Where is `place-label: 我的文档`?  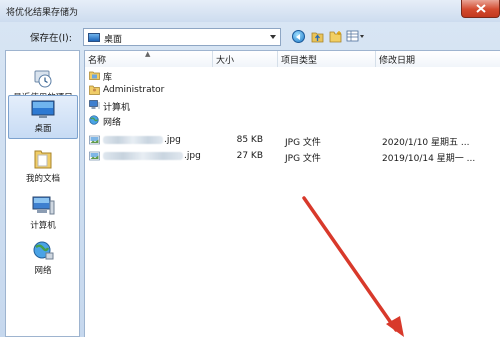 place-label: 我的文档 is located at coordinates (42, 179).